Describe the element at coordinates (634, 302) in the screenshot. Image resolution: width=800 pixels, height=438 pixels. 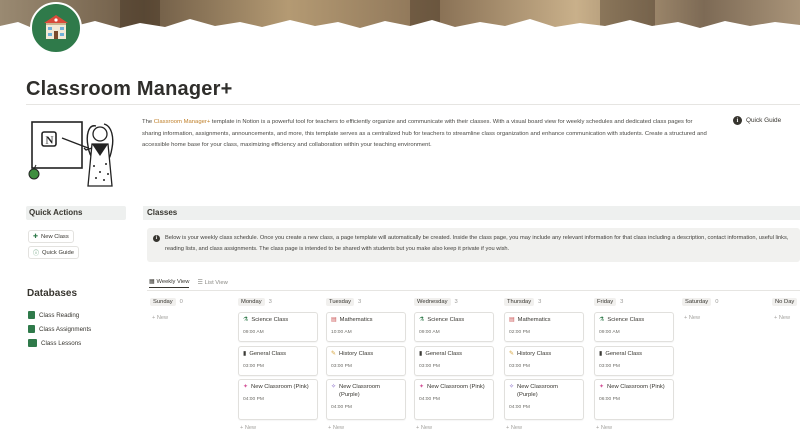
I see `column-header: Friday 3` at that location.